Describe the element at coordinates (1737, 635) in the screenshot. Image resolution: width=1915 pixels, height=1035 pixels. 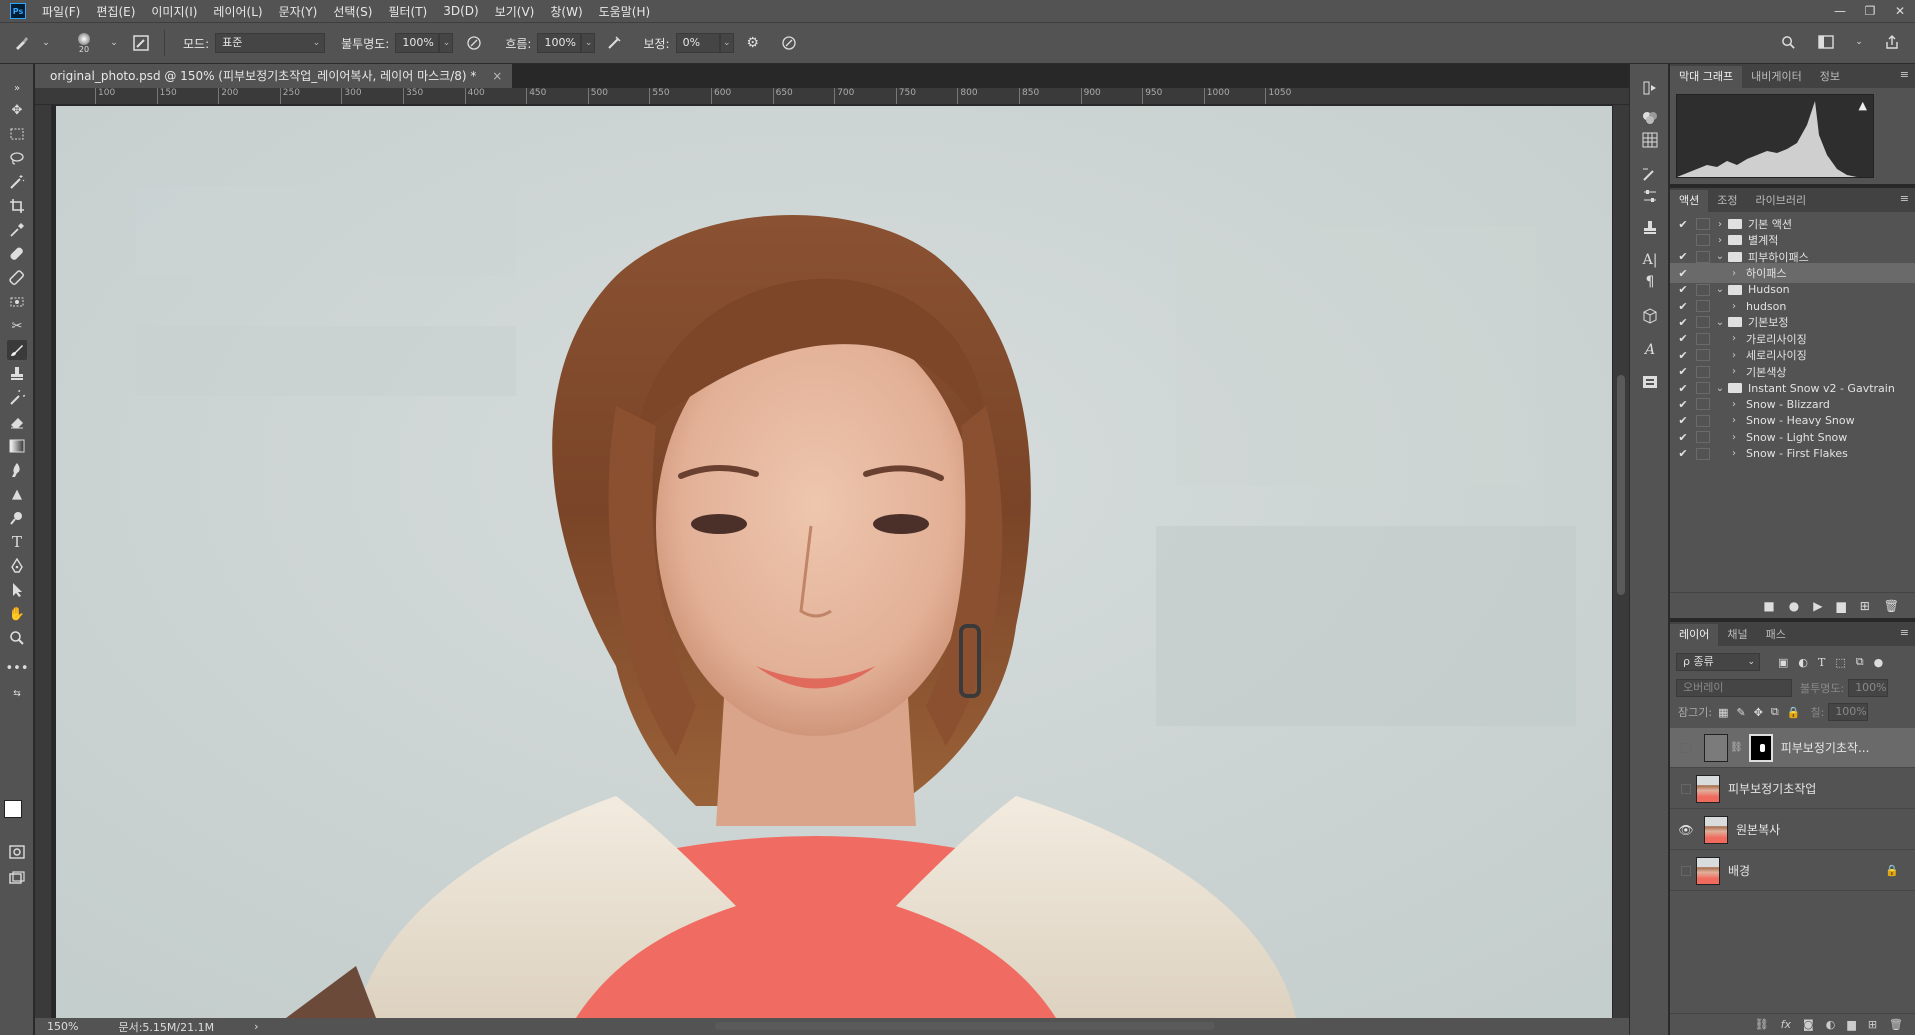
I see `tab-channels: 채널` at that location.